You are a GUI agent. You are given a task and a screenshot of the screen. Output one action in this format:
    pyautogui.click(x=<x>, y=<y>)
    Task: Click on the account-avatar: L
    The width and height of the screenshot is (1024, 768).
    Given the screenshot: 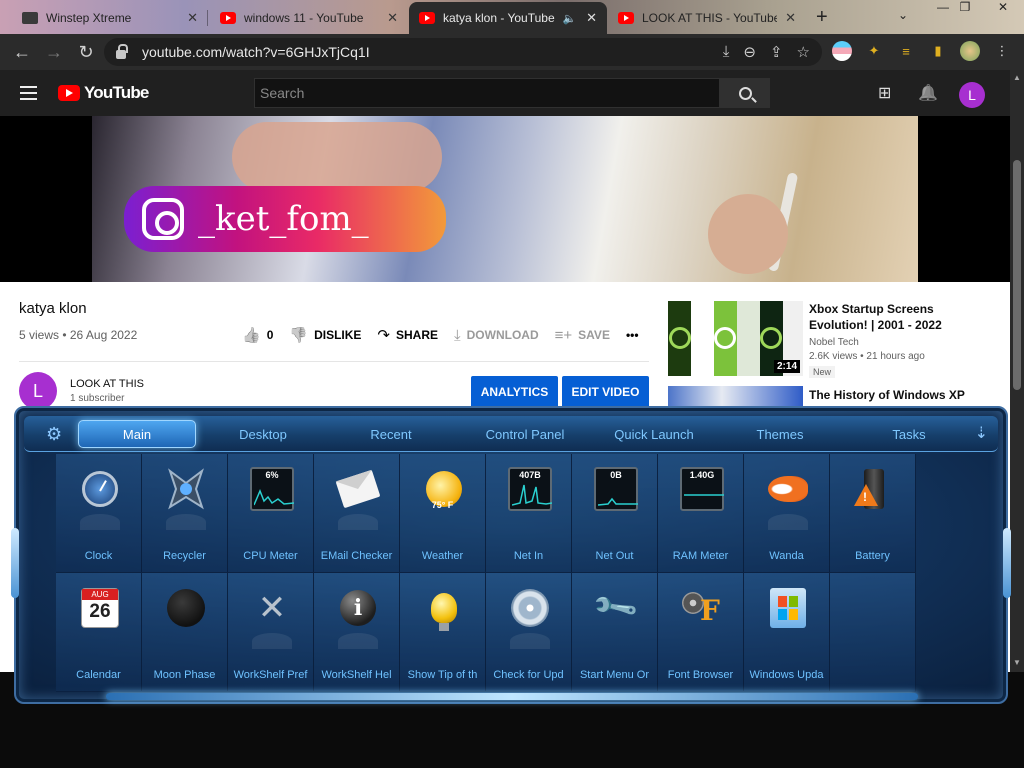 What is the action you would take?
    pyautogui.click(x=972, y=95)
    